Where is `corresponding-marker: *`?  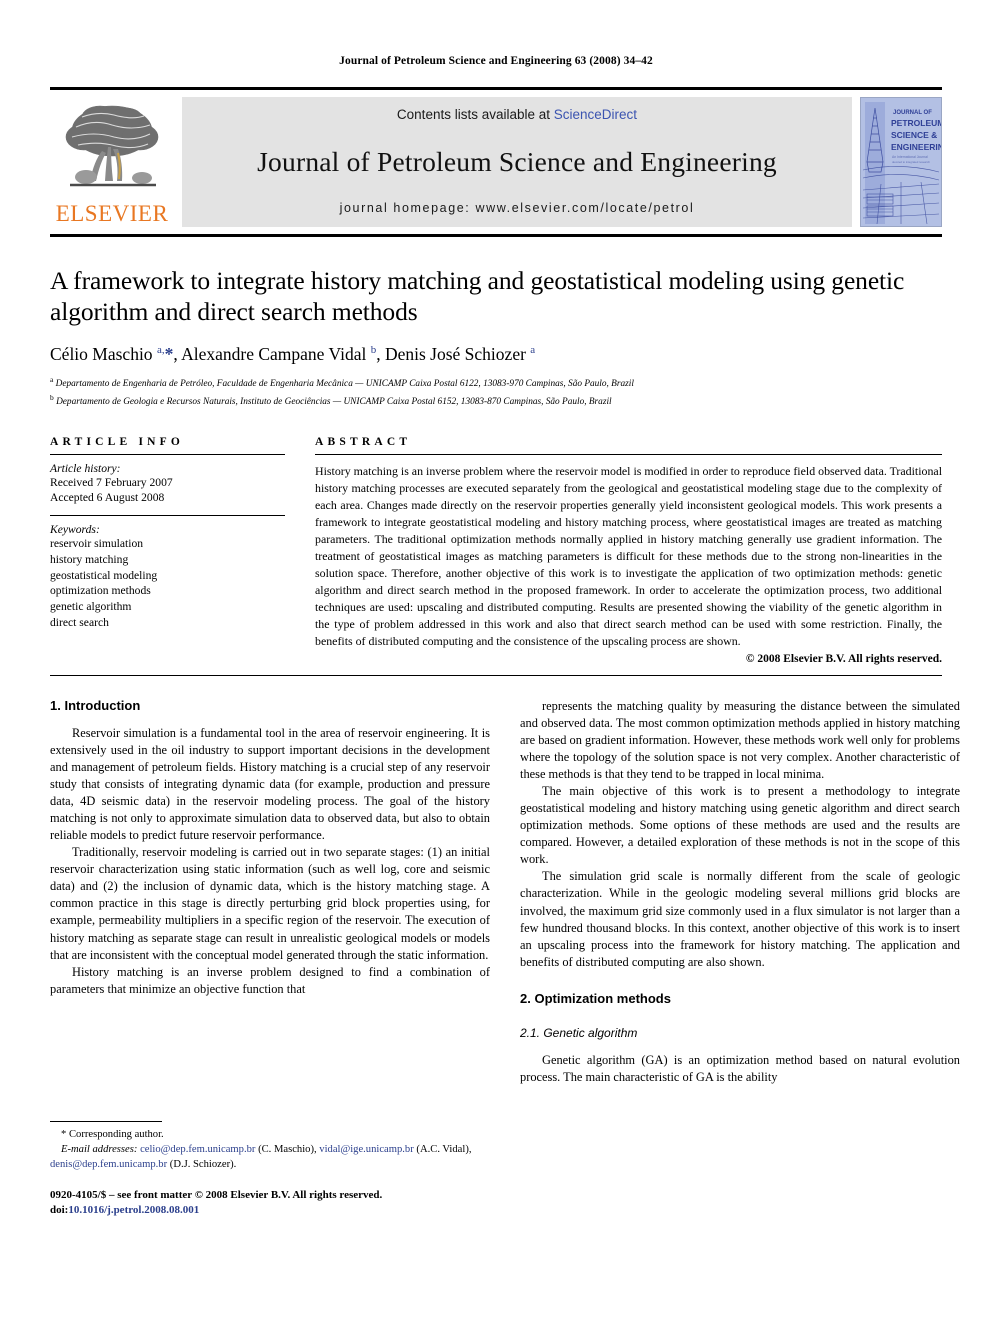 corresponding-marker: * is located at coordinates (64, 1135).